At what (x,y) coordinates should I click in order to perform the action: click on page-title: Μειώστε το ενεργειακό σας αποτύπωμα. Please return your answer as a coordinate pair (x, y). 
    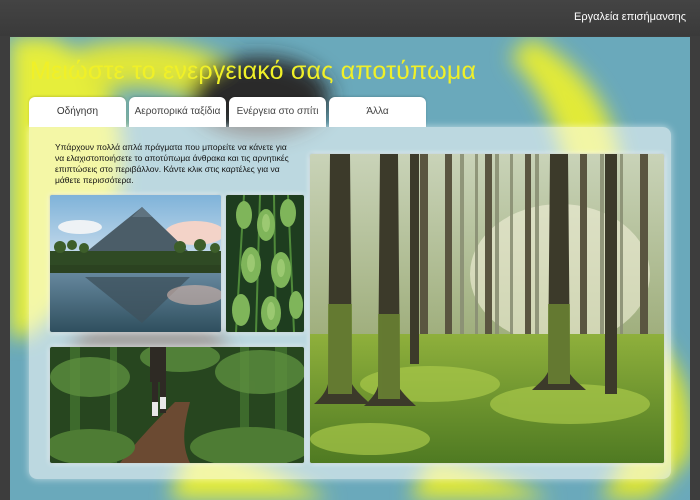
    Looking at the image, I should click on (253, 71).